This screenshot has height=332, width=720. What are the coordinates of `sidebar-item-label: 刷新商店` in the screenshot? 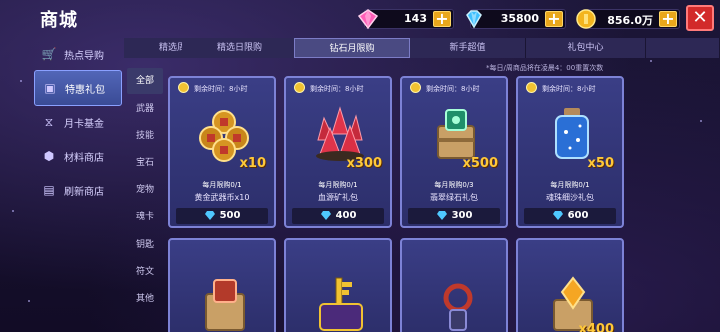 It's located at (84, 192).